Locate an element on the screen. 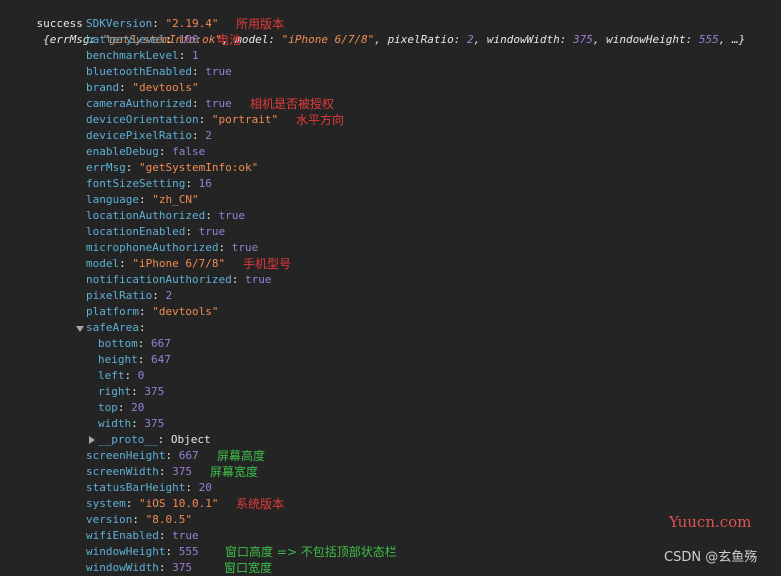  summary-value: 555 is located at coordinates (708, 39).